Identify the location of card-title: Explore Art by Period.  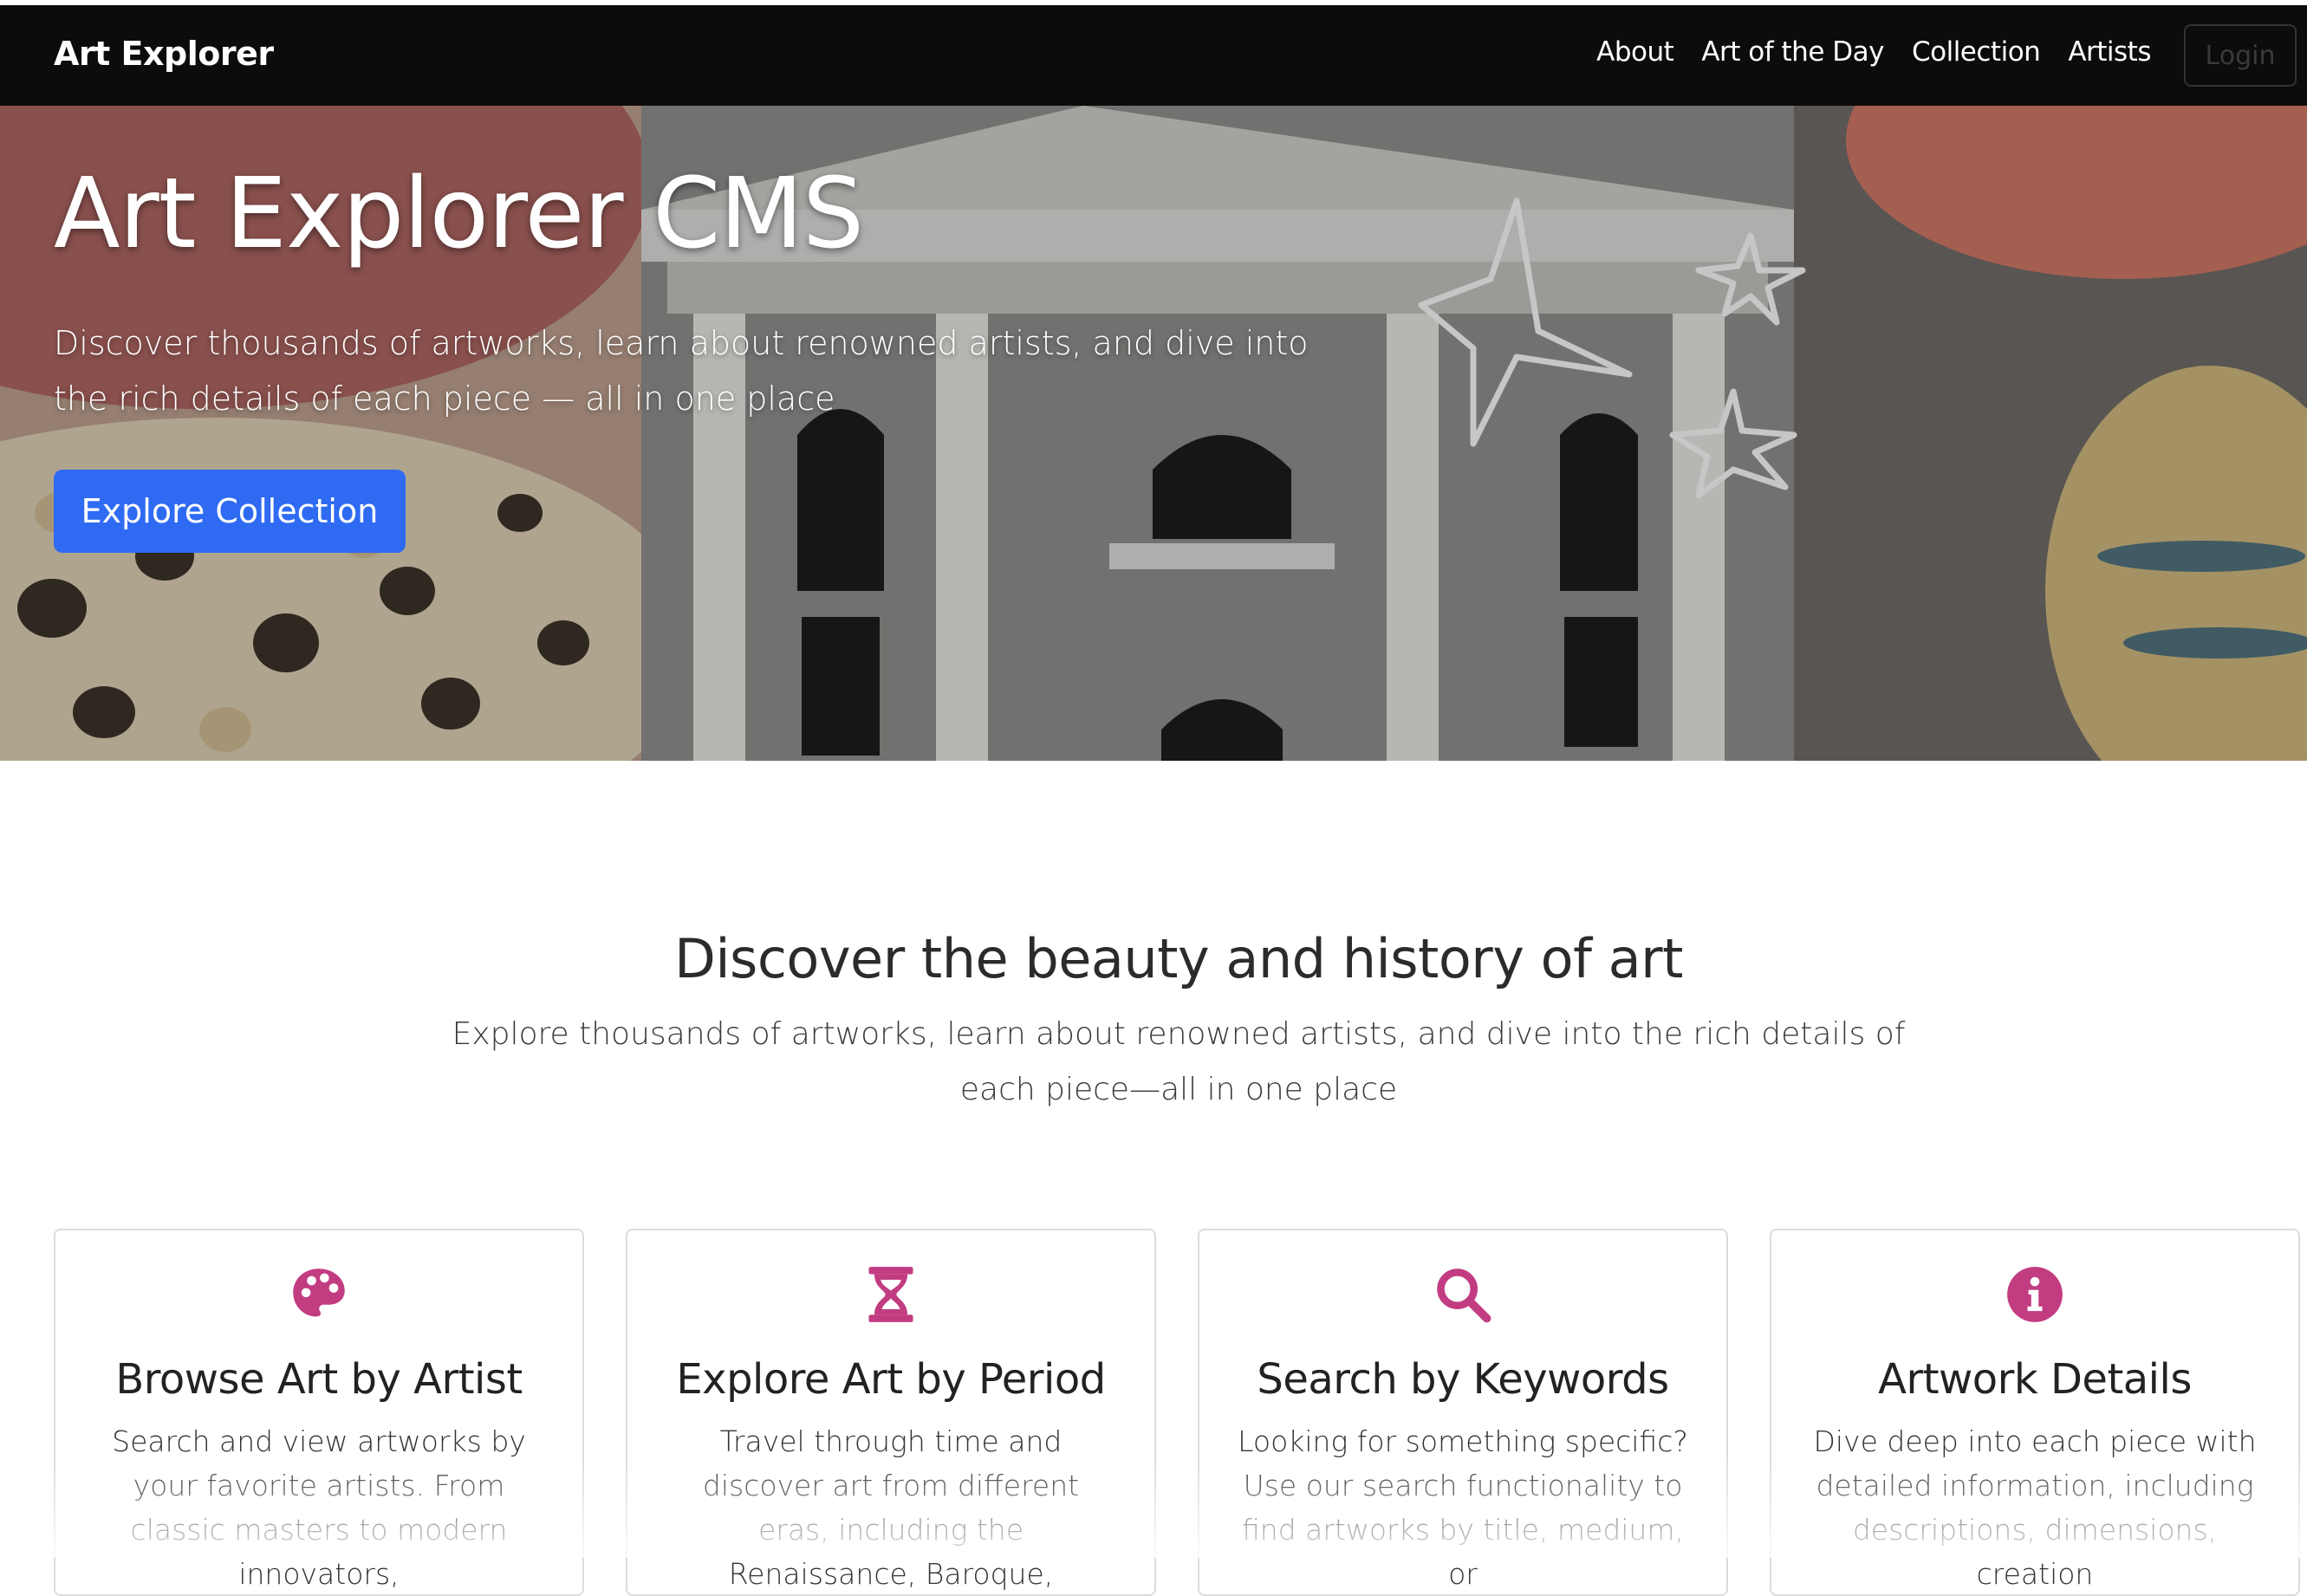
(891, 1379).